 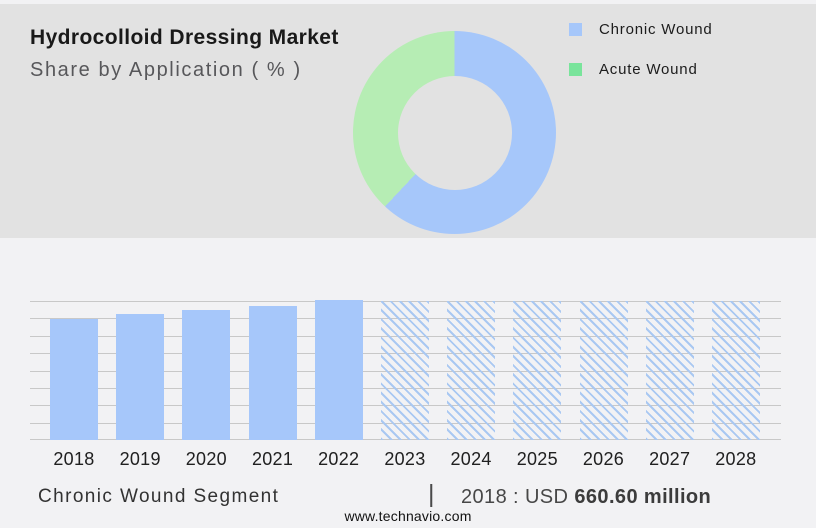 What do you see at coordinates (272, 373) in the screenshot?
I see `bar-2021` at bounding box center [272, 373].